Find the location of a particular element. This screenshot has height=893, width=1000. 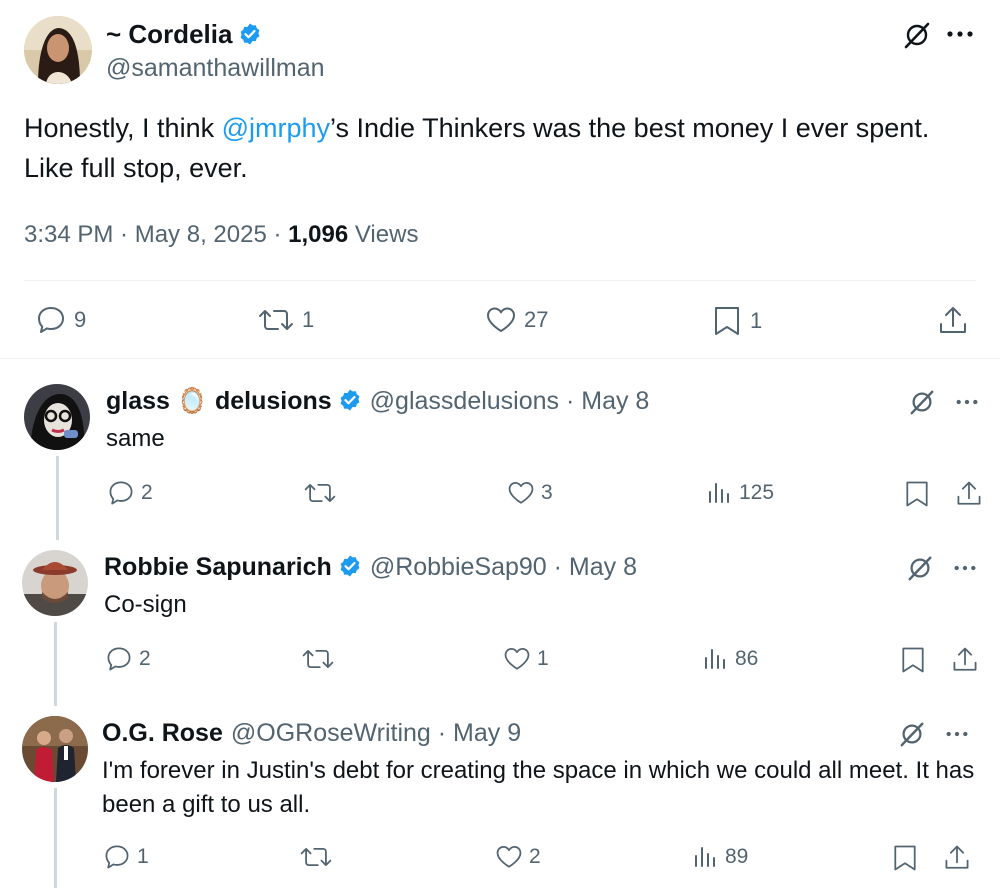

main-display-name-text: ~ Cordelia is located at coordinates (169, 34).